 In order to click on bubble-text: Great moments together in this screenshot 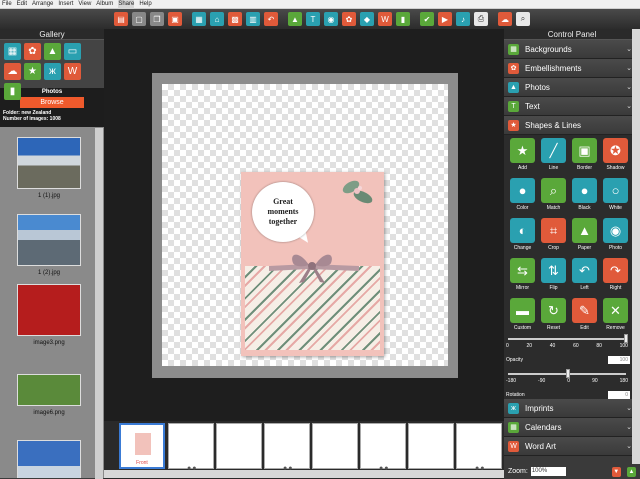, I will do `click(282, 212)`.